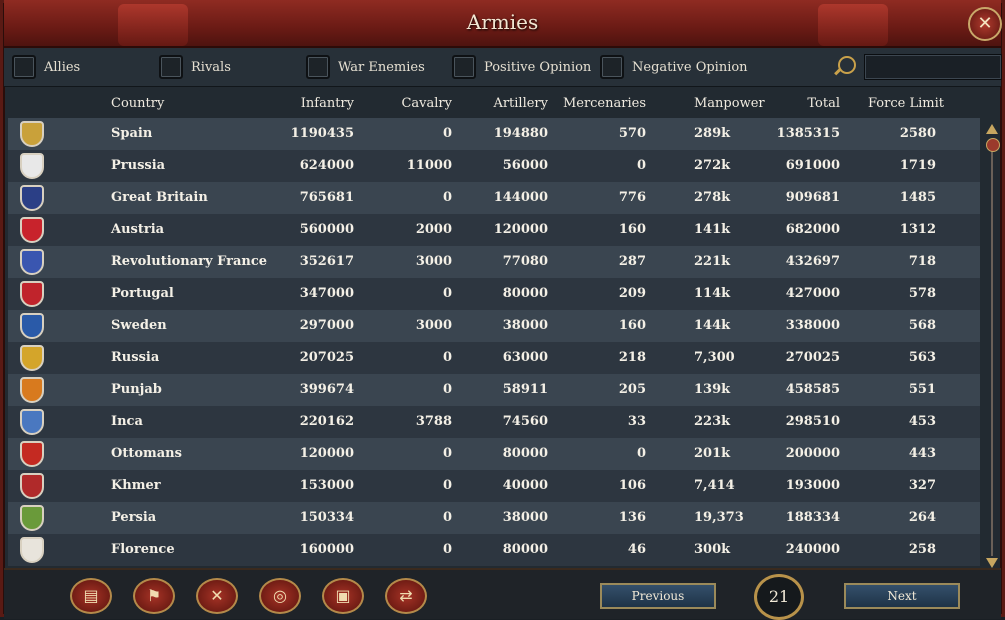 This screenshot has height=620, width=1005. Describe the element at coordinates (494, 230) in the screenshot. I see `table-row: Austria 560000 2000 120000 160 141k 682000 1312` at that location.